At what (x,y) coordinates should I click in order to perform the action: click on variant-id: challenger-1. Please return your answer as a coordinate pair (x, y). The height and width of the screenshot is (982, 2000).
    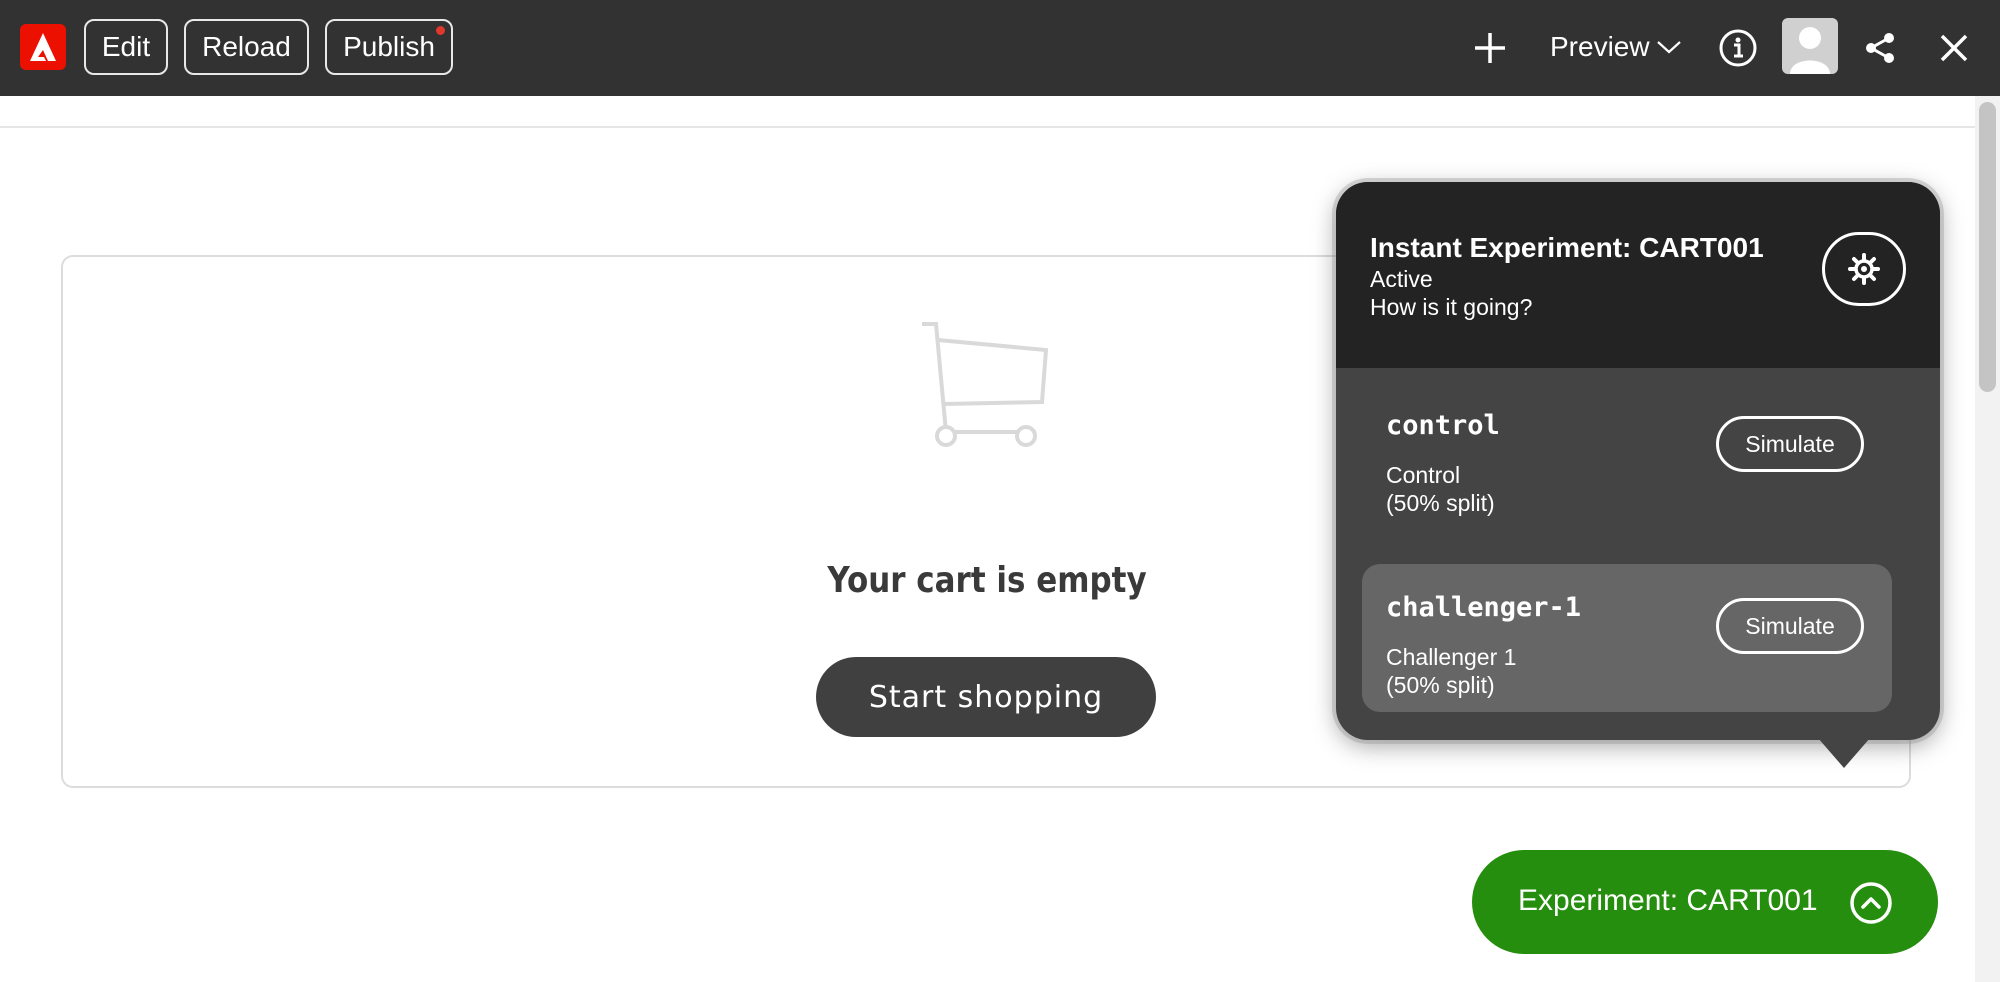
    Looking at the image, I should click on (1484, 607).